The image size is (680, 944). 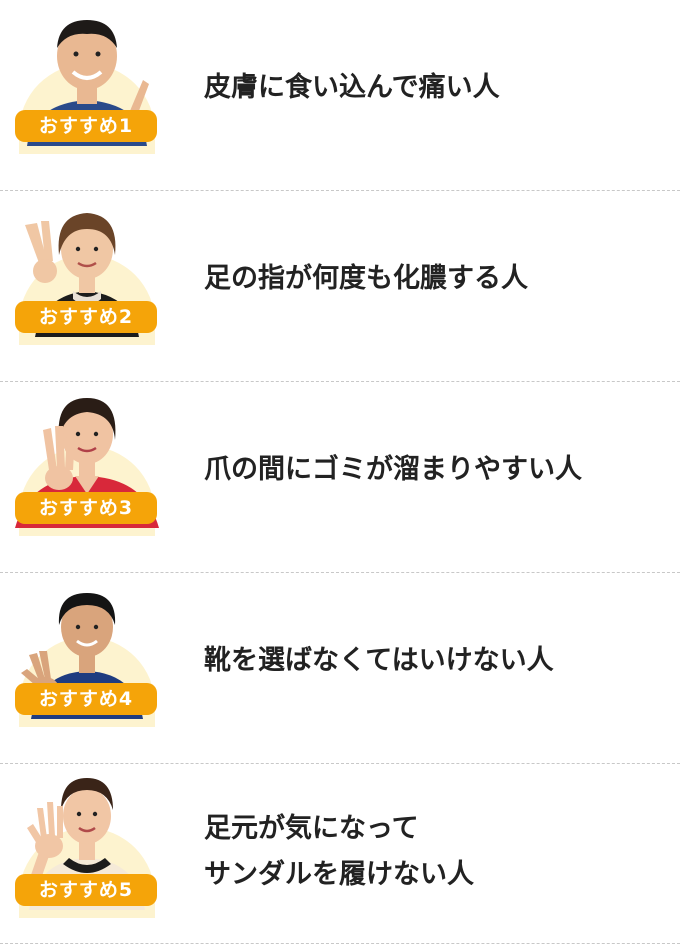 I want to click on recommendation-badge: おすすめ4, so click(x=86, y=699).